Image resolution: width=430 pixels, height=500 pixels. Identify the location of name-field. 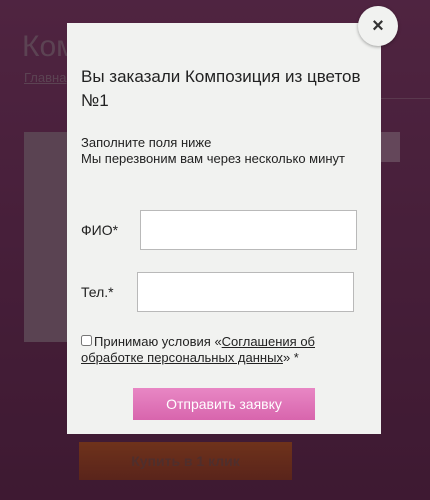
(248, 230).